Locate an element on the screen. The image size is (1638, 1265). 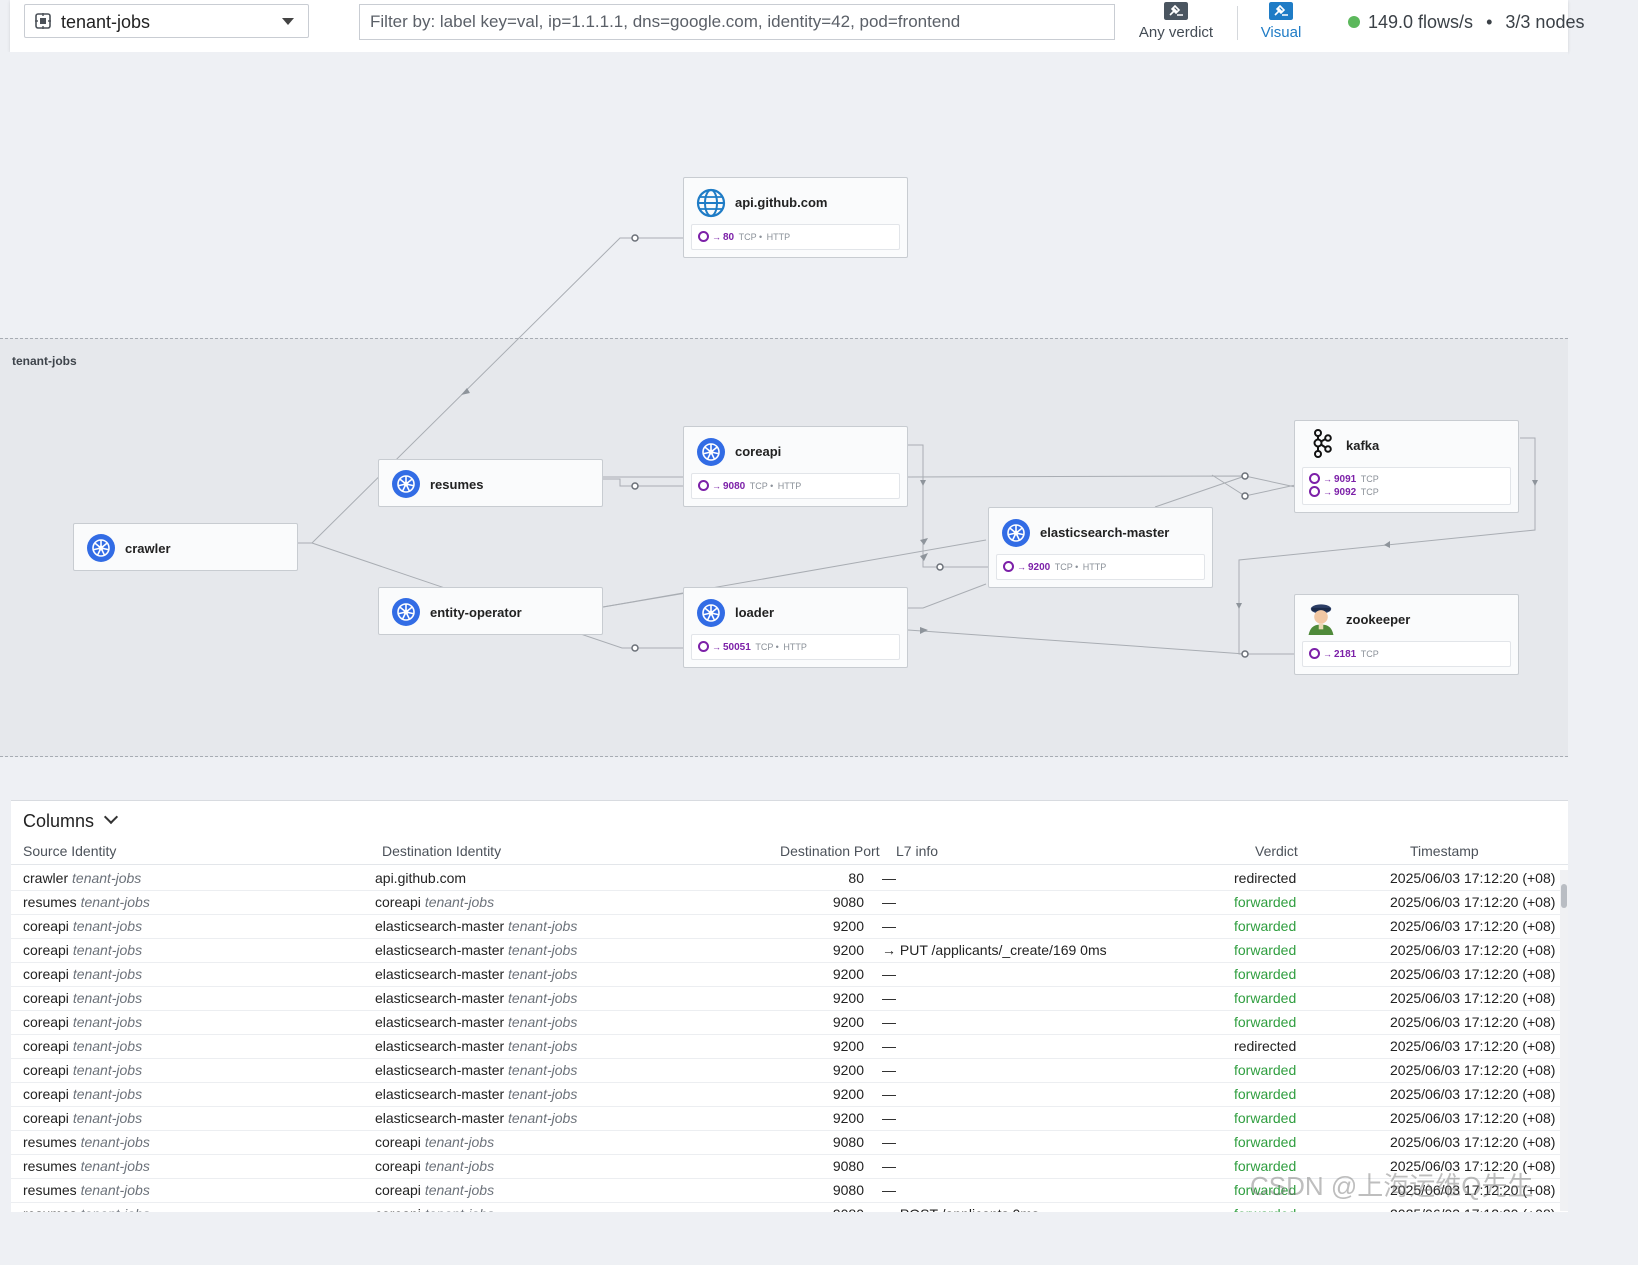
node-zookeeper: zookeeper → 2181 TCP is located at coordinates (1406, 634).